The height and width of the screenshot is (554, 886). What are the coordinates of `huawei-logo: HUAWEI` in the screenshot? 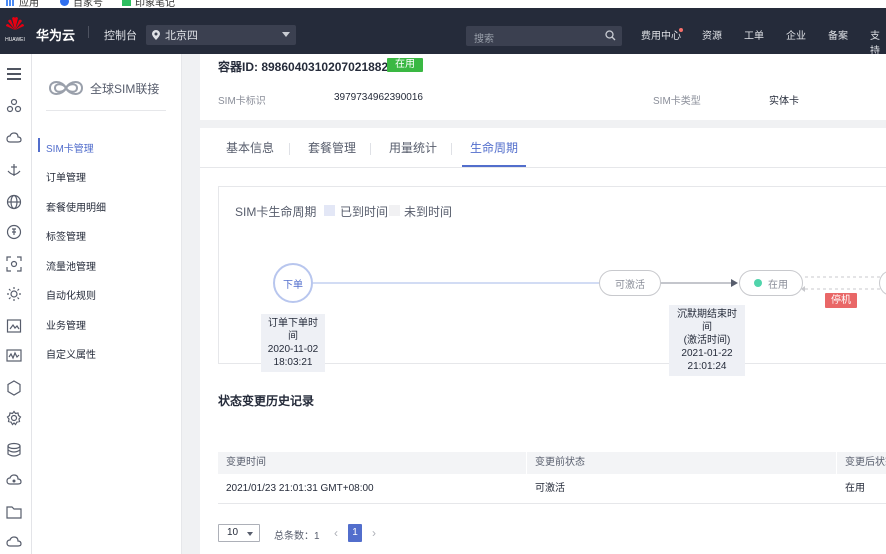 It's located at (15, 31).